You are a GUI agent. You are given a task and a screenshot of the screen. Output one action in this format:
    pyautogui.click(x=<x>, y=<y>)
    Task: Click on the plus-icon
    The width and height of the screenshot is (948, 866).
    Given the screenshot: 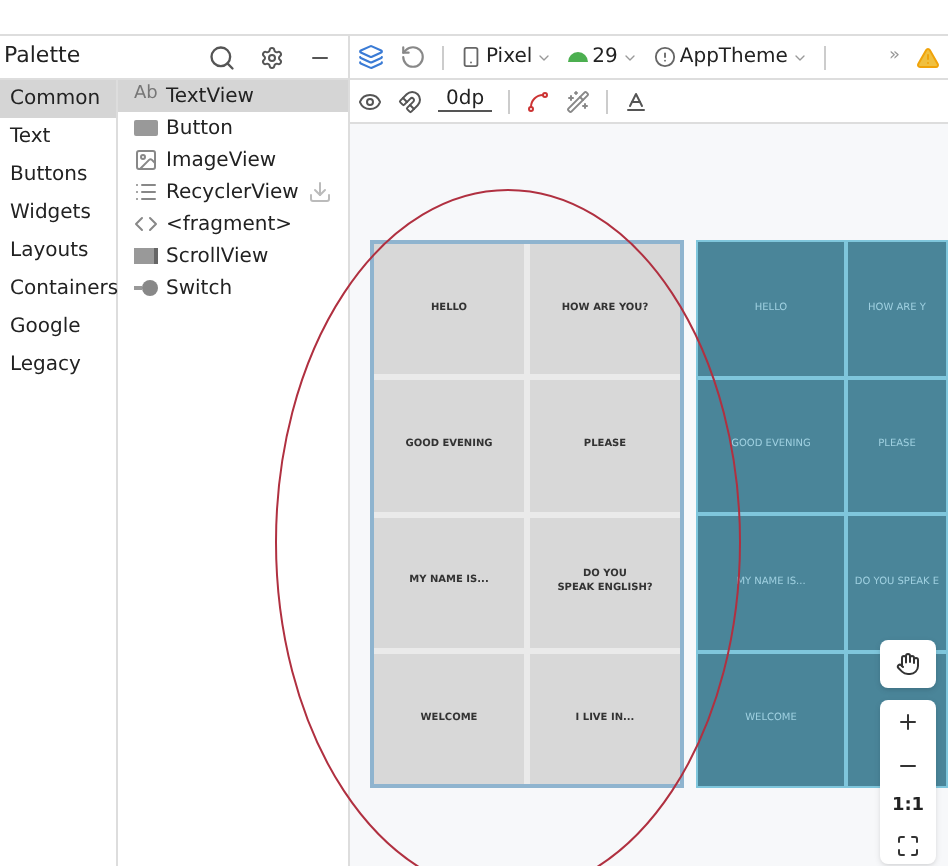 What is the action you would take?
    pyautogui.click(x=908, y=722)
    